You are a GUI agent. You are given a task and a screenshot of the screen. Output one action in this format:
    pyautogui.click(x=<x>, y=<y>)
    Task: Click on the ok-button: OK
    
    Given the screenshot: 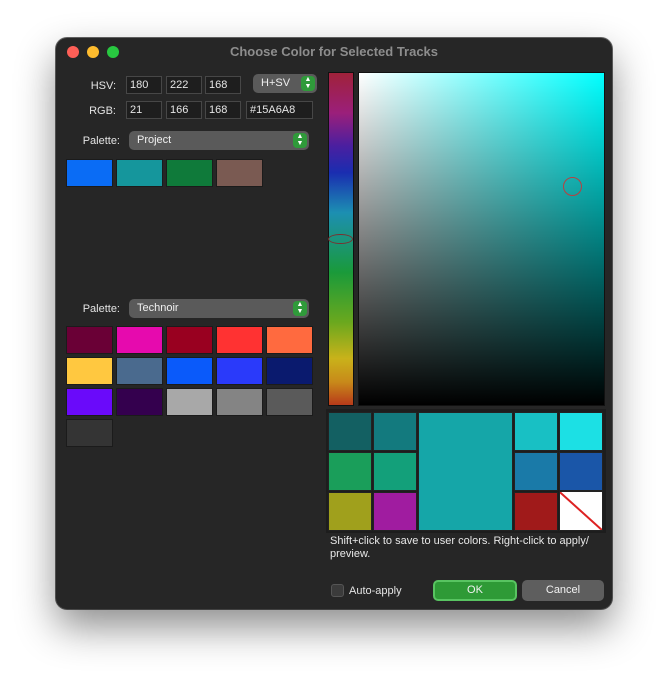 What is the action you would take?
    pyautogui.click(x=475, y=590)
    